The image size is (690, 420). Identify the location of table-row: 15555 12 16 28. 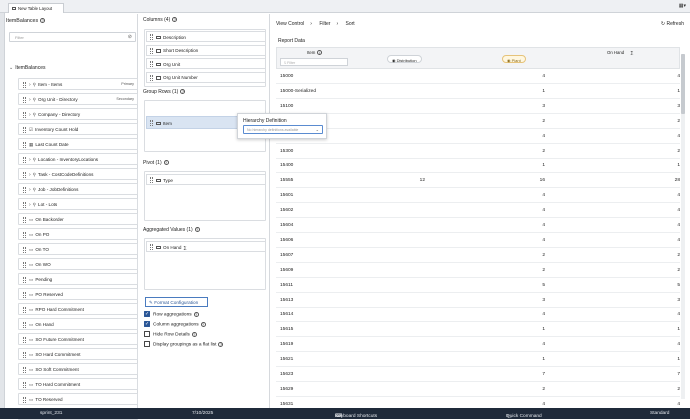
(478, 181).